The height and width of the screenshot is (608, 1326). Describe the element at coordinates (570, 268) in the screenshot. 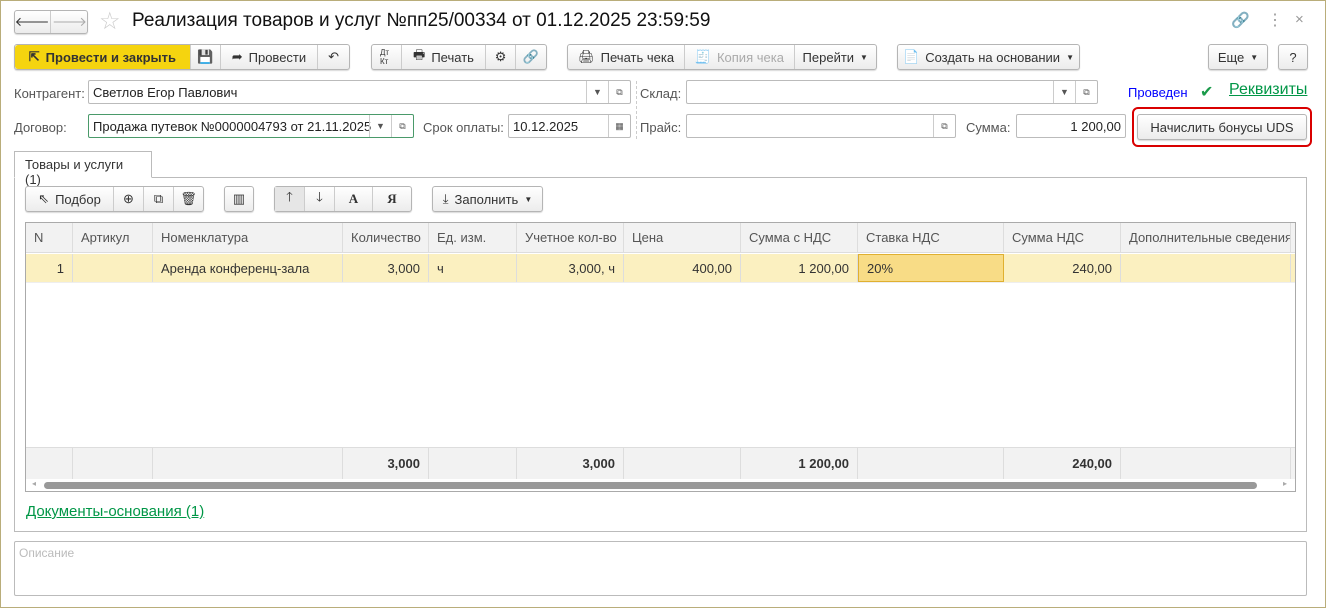

I see `table-cell: 3,000, ч` at that location.